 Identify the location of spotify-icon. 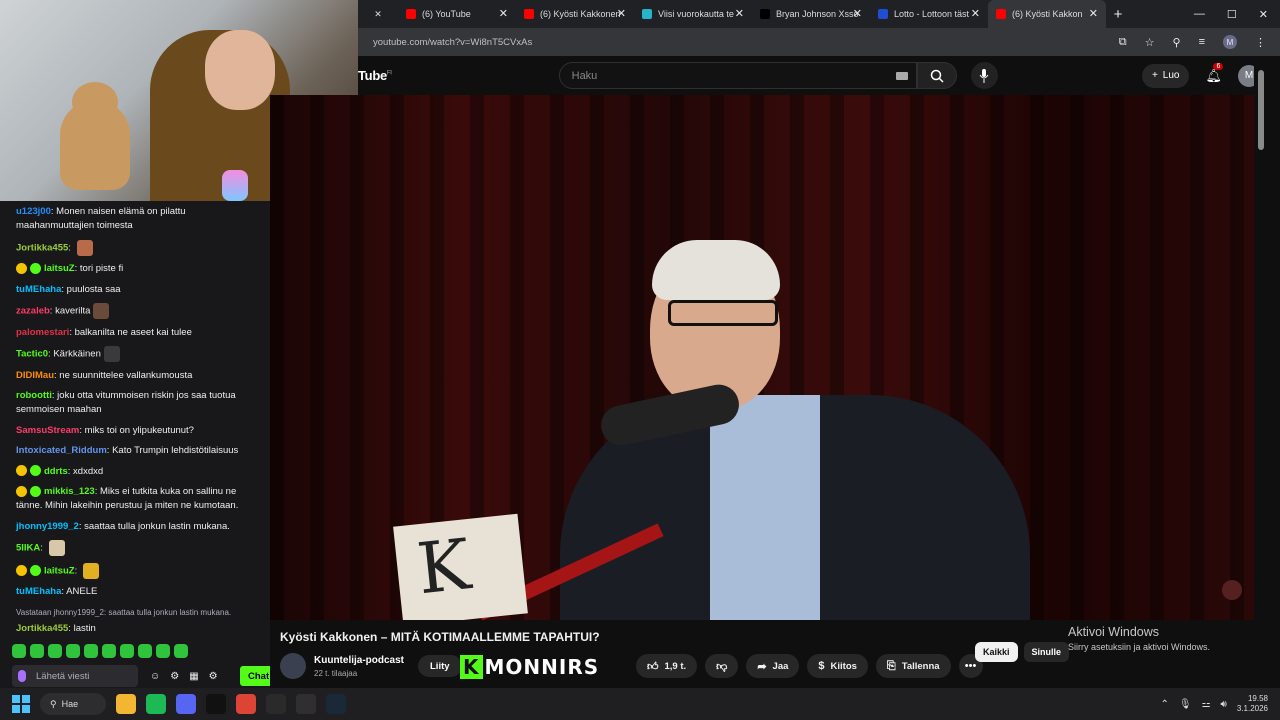
(156, 704).